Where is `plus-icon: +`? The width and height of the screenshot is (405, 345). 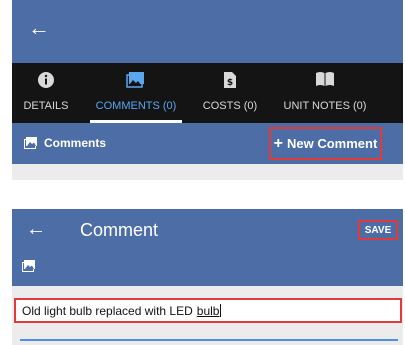 plus-icon: + is located at coordinates (278, 143).